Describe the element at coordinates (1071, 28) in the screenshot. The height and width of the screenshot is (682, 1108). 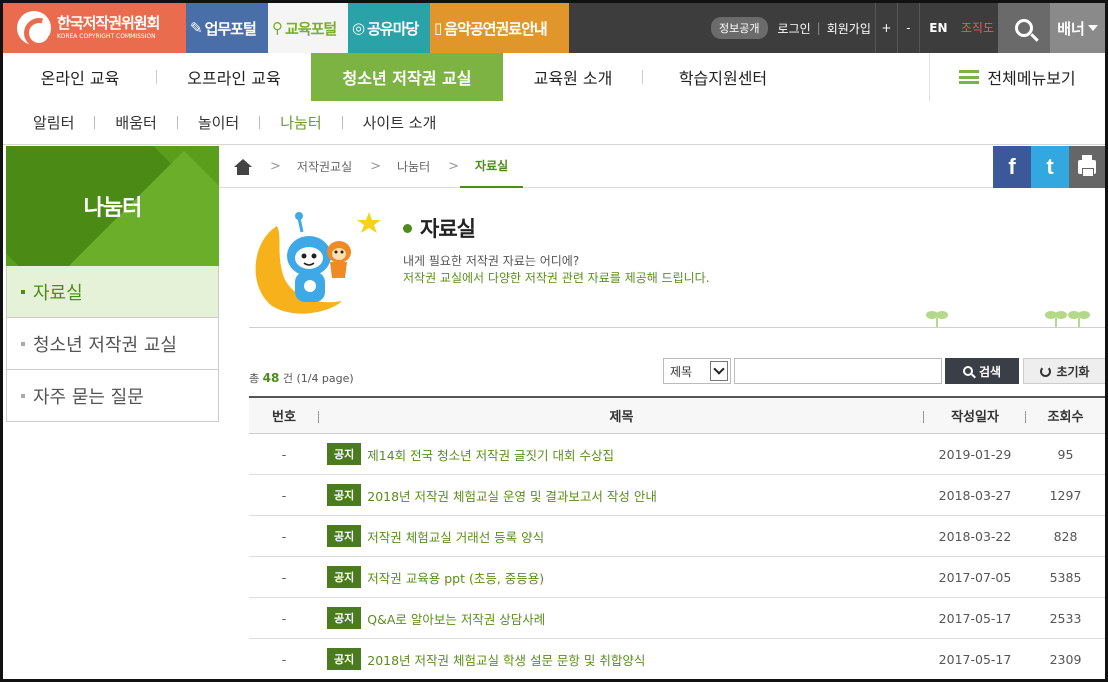
I see `banner-label: 배너` at that location.